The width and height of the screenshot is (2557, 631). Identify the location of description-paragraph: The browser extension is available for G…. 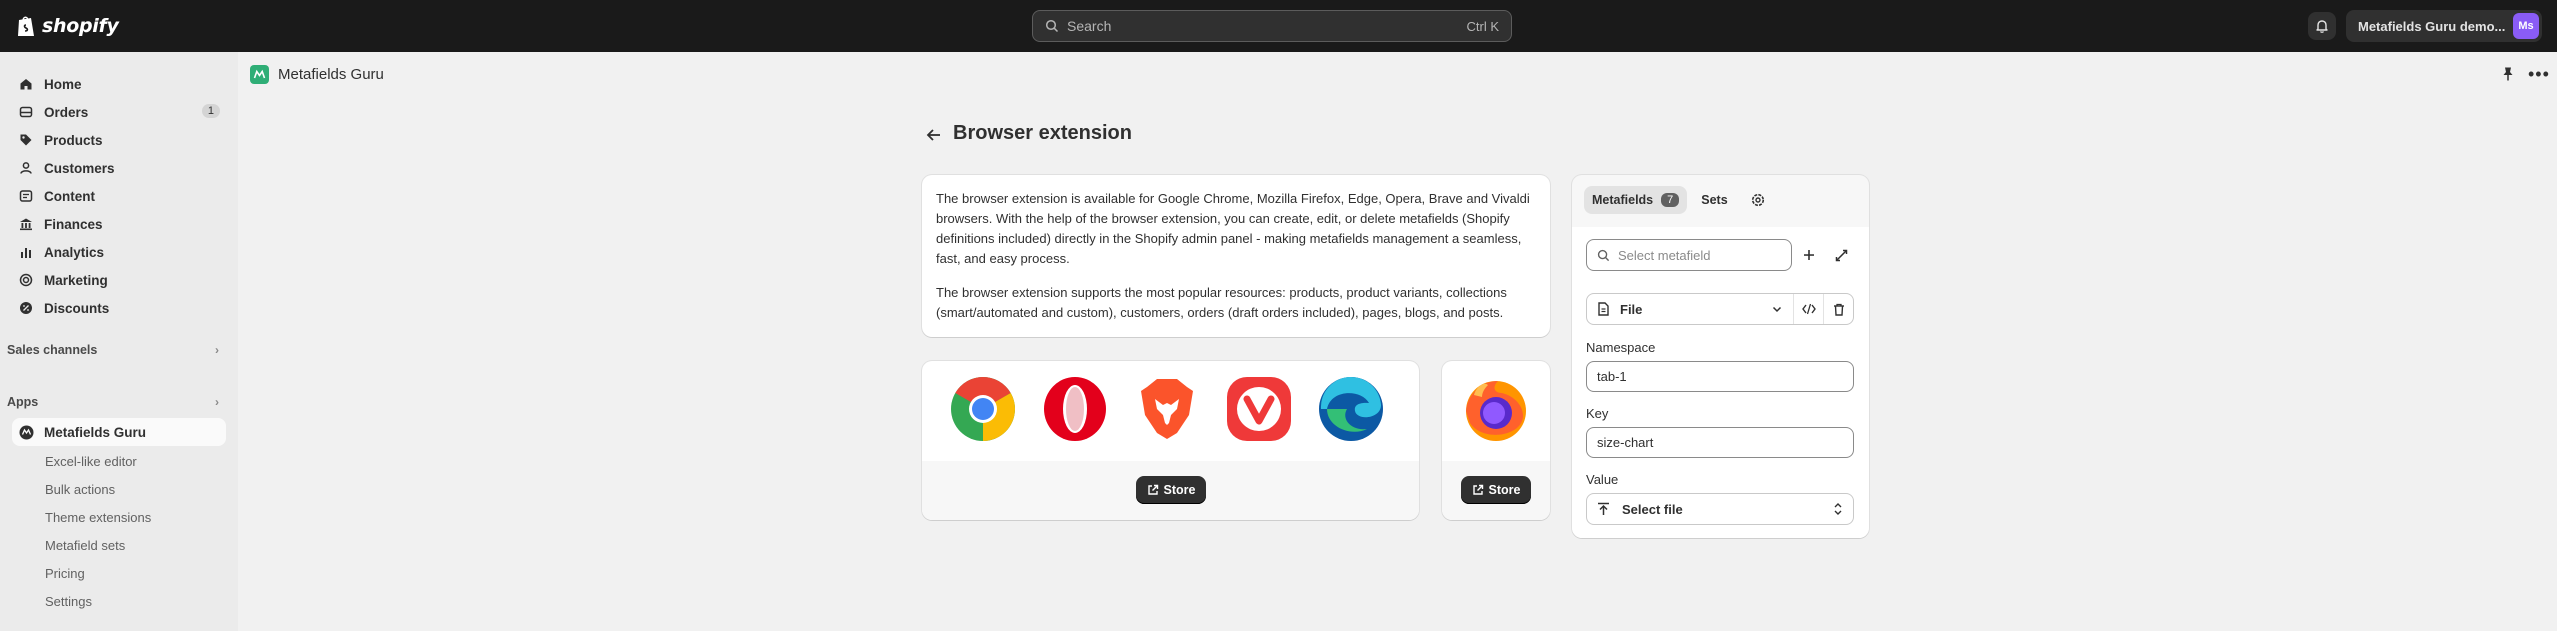
(1233, 228).